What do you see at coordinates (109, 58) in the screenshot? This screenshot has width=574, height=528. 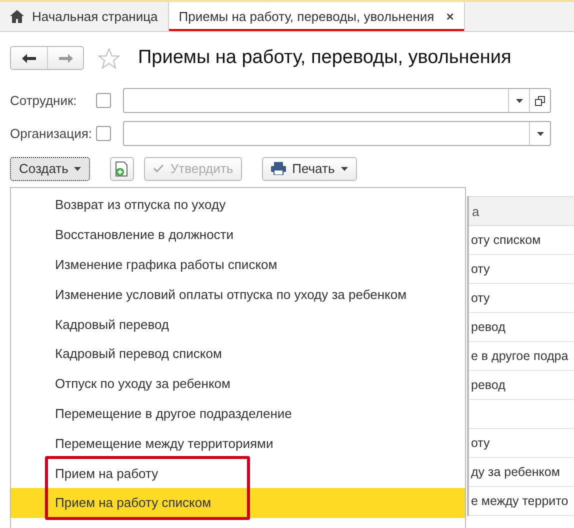 I see `star-icon` at bounding box center [109, 58].